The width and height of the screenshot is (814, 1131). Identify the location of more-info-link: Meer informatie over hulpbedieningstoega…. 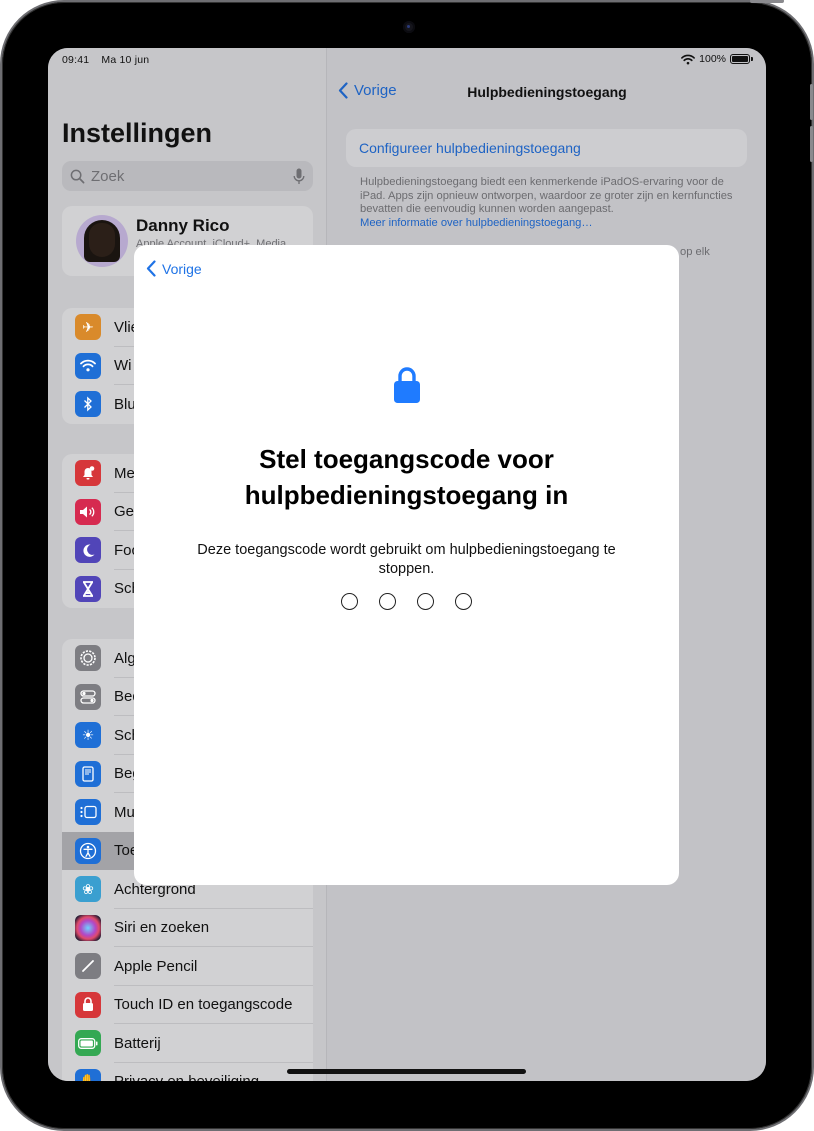
(550, 224).